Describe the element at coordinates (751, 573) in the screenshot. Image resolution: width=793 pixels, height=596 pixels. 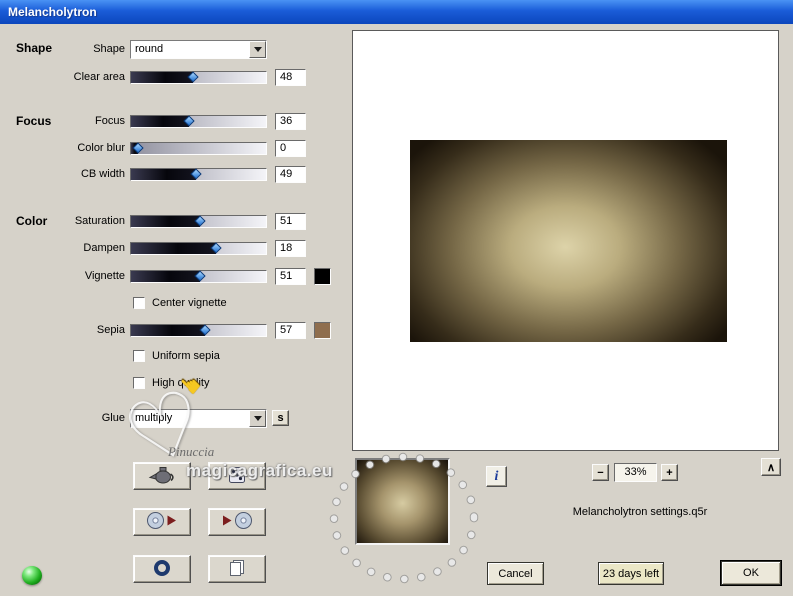
I see `ok-button: OK` at that location.